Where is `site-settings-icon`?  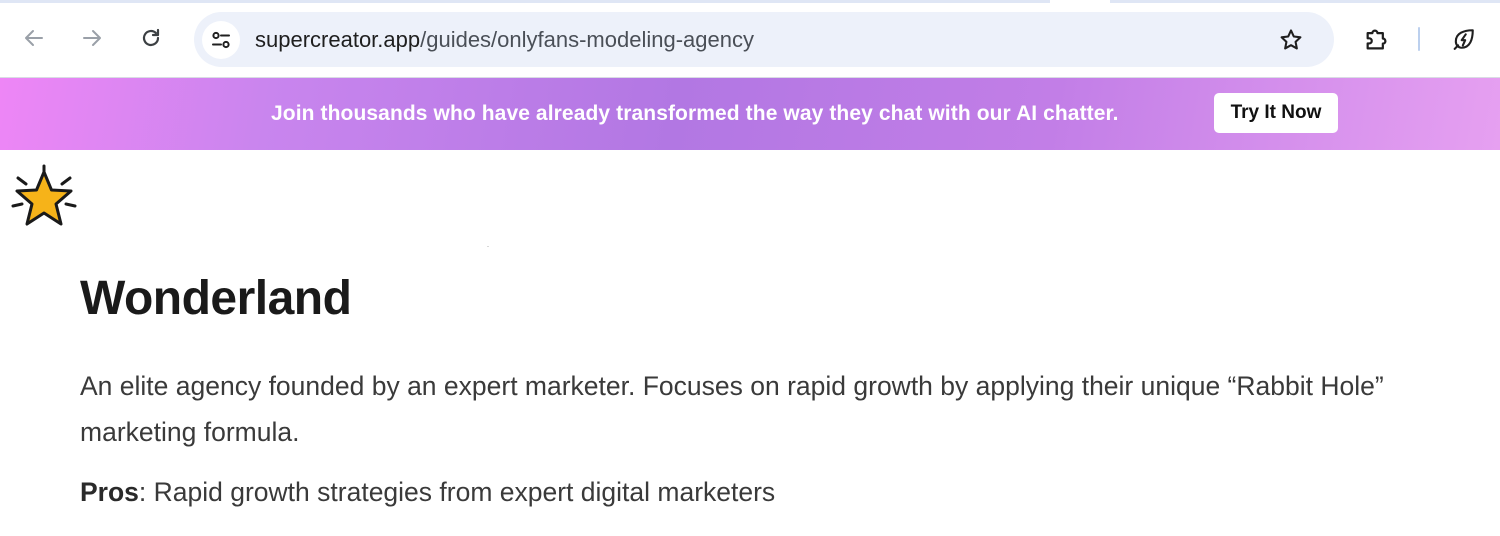 site-settings-icon is located at coordinates (221, 40).